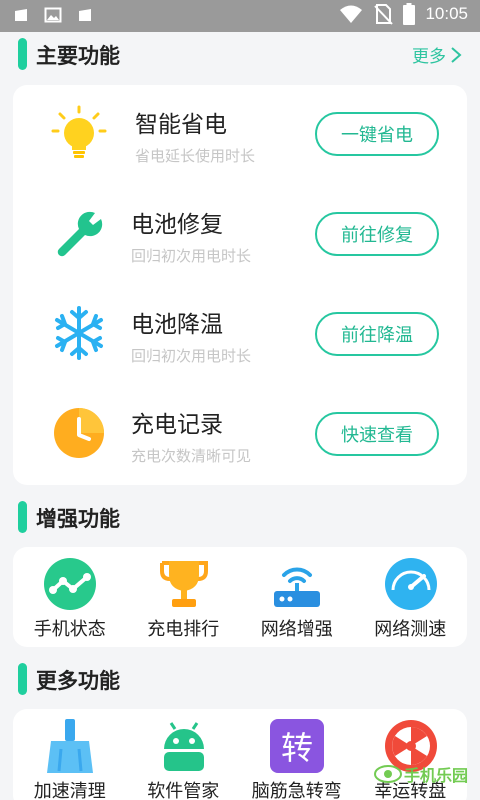  Describe the element at coordinates (70, 746) in the screenshot. I see `broom-icon` at that location.